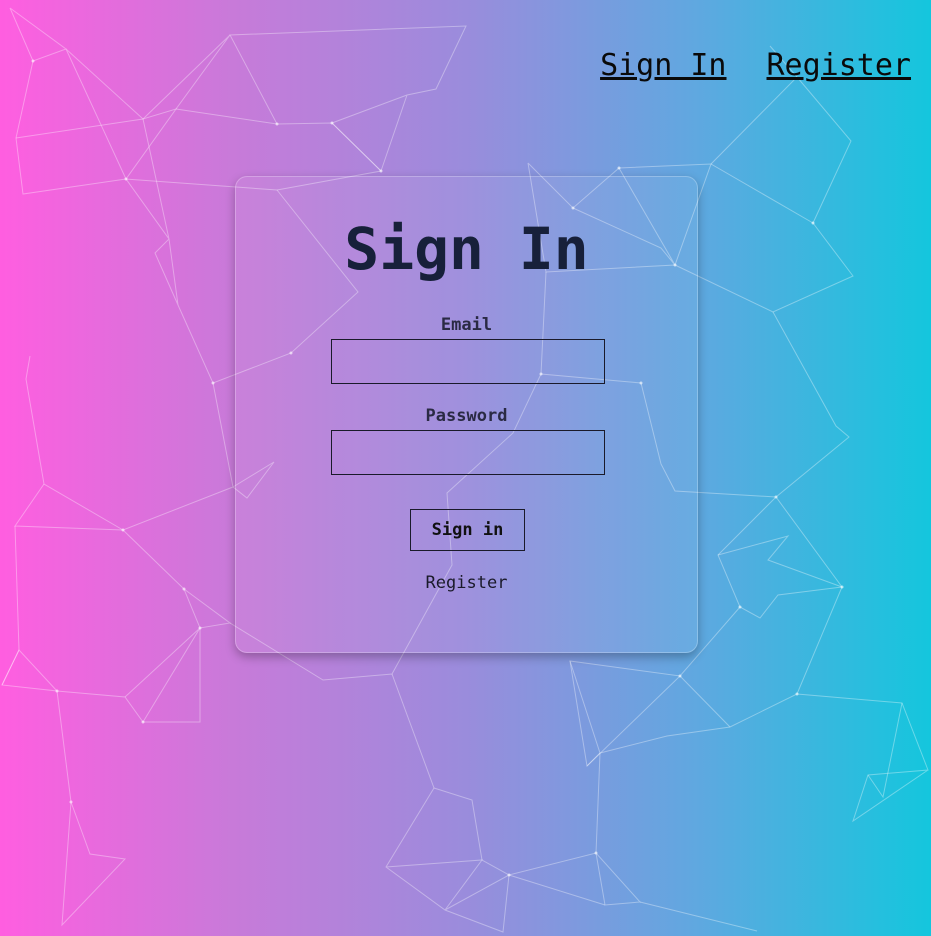  What do you see at coordinates (466, 249) in the screenshot?
I see `page-title: Sign In` at bounding box center [466, 249].